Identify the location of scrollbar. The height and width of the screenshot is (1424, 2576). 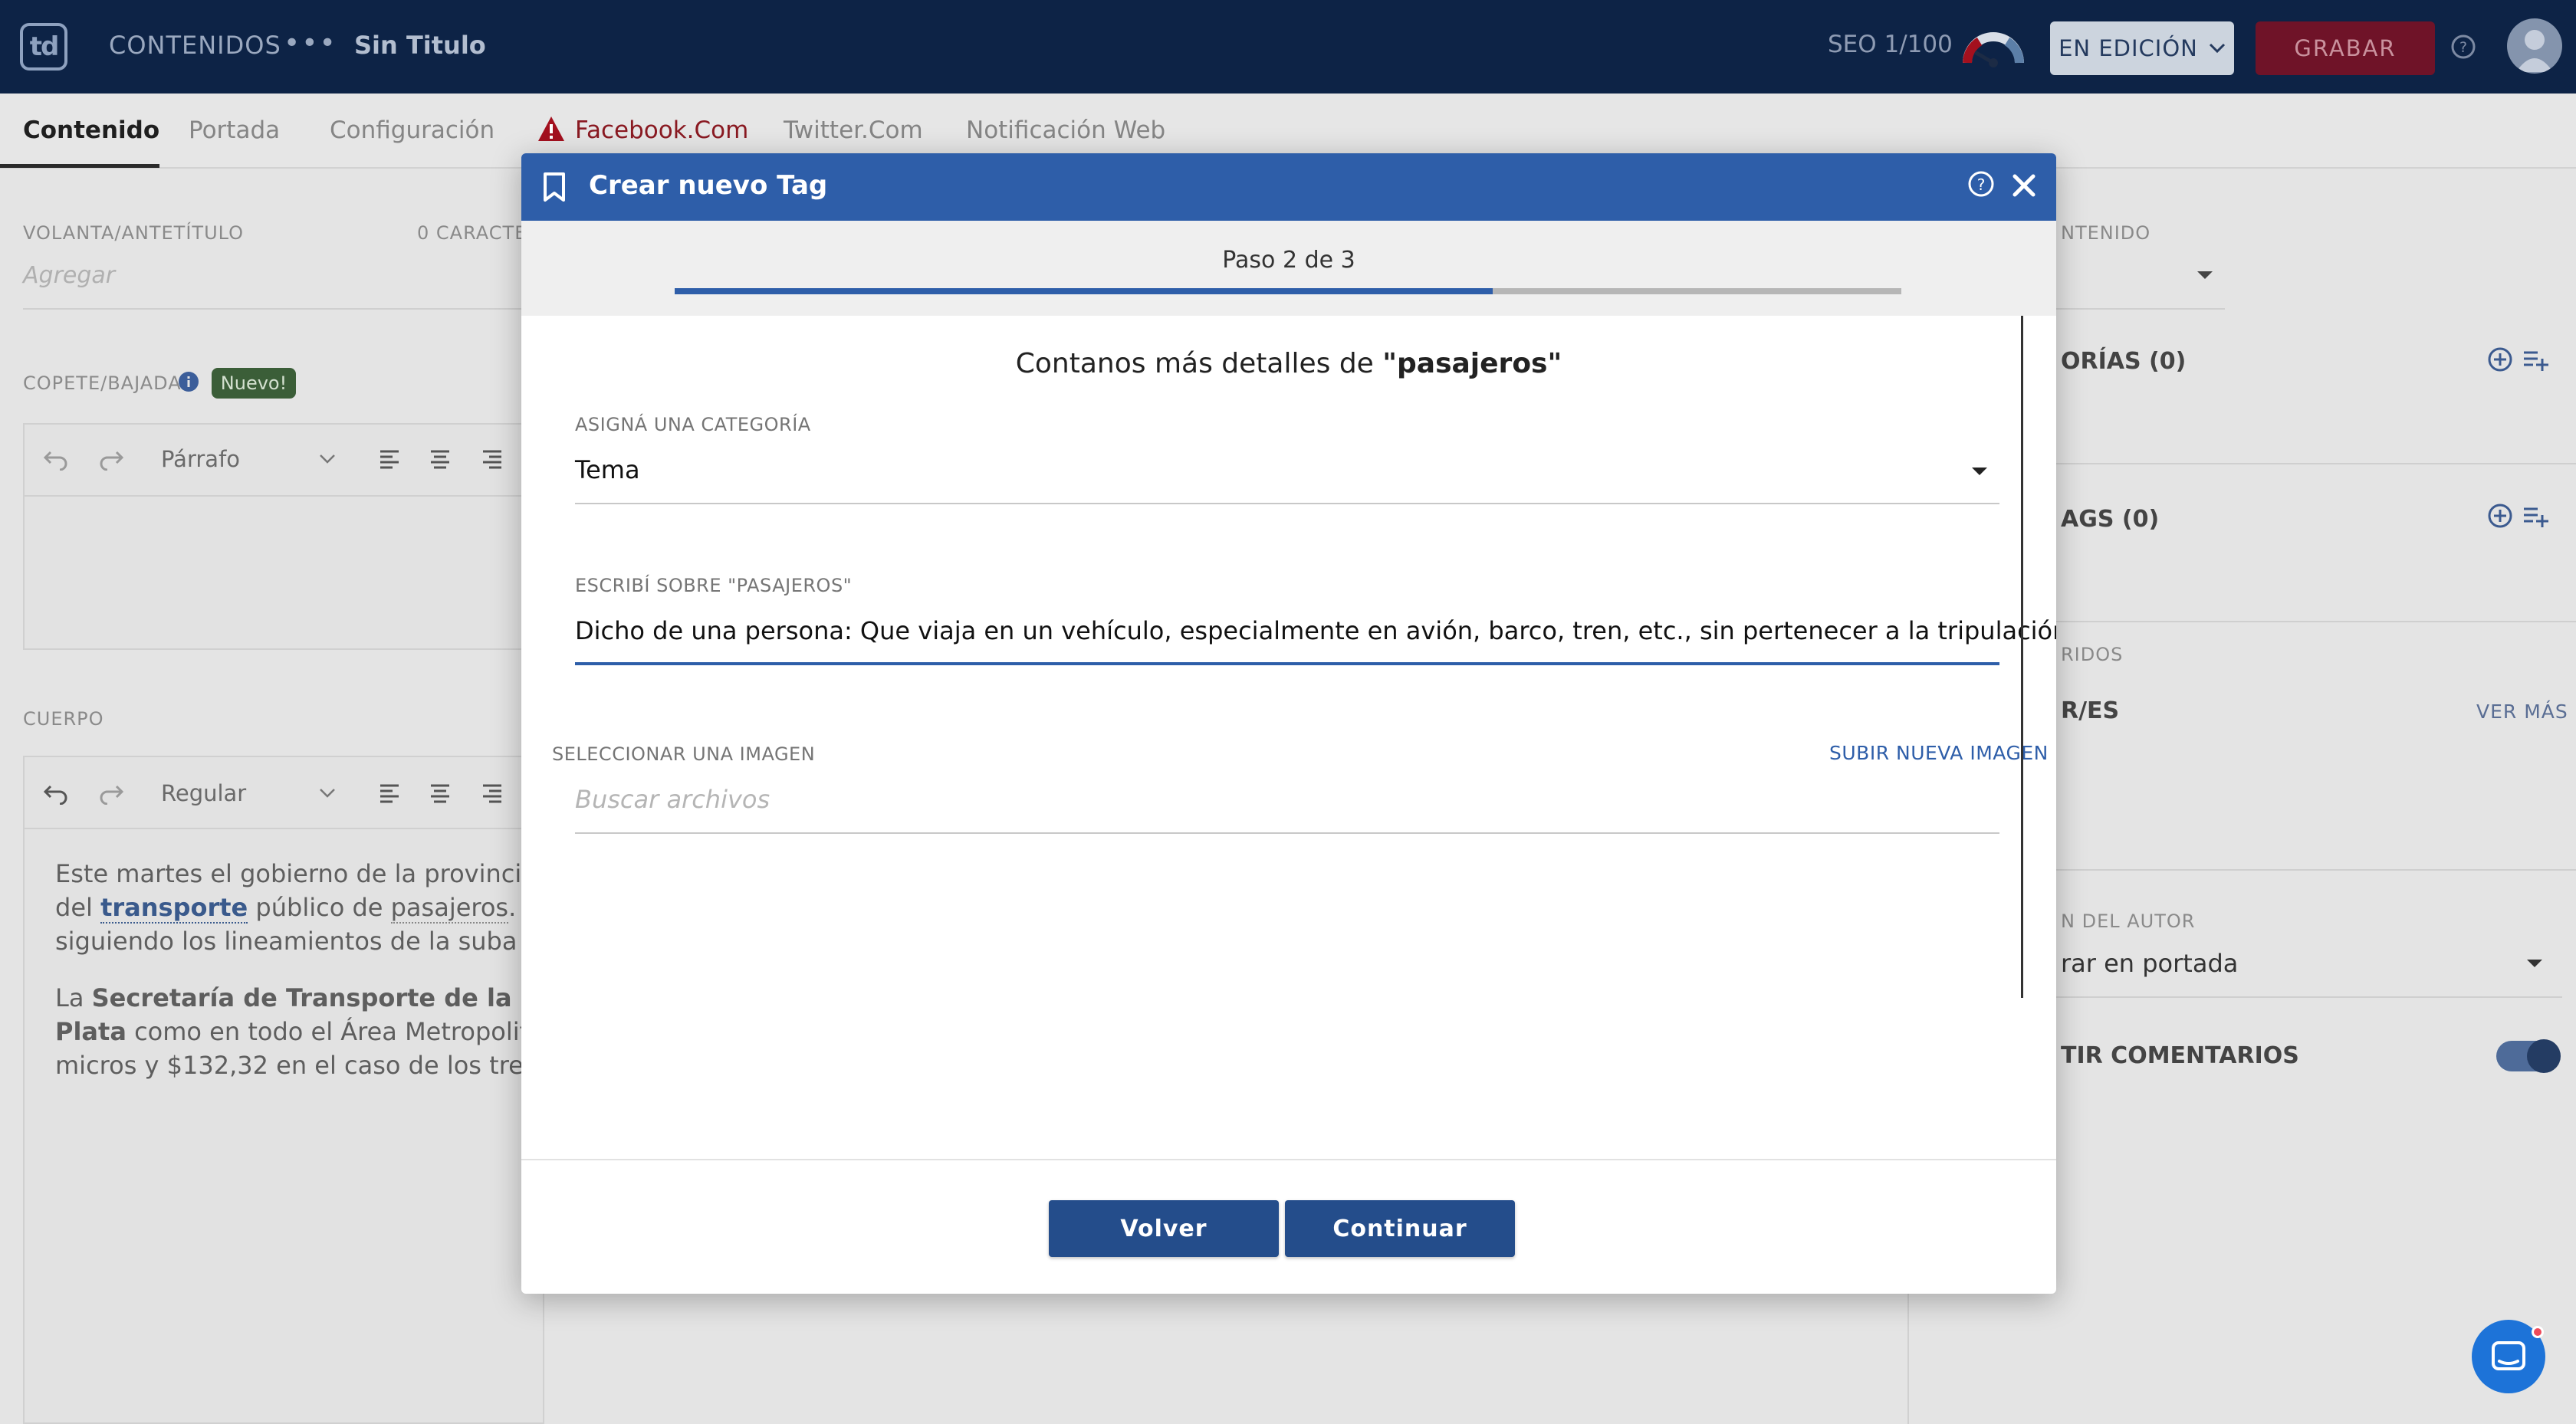
(2022, 657).